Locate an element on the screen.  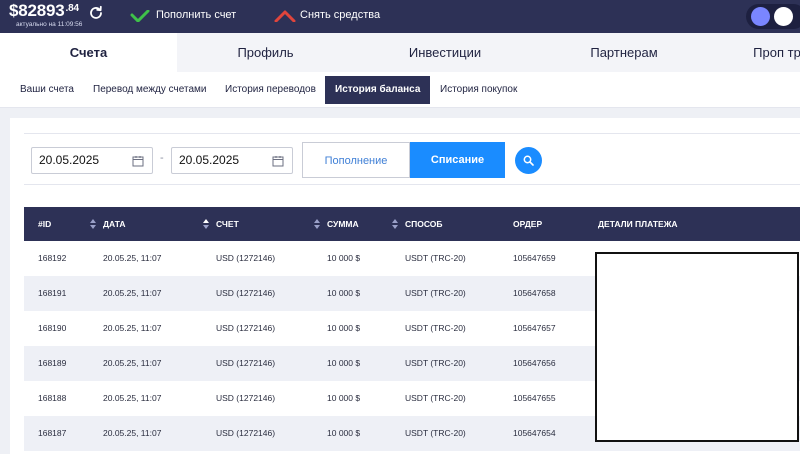
chevron-up-icon is located at coordinates (285, 16).